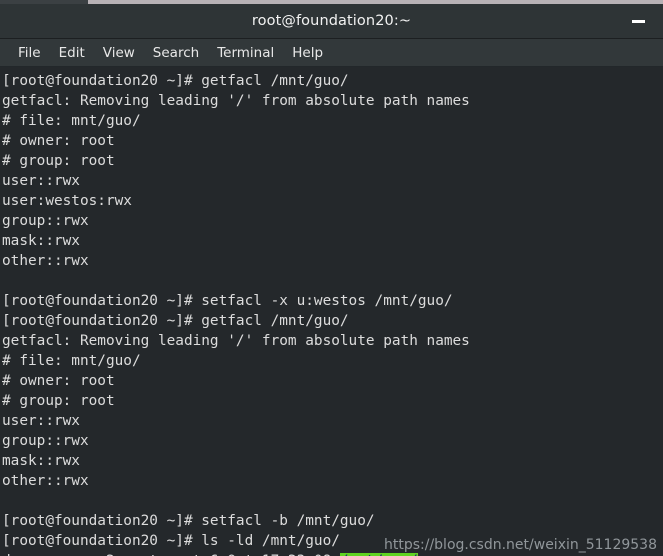 Image resolution: width=663 pixels, height=556 pixels. Describe the element at coordinates (245, 53) in the screenshot. I see `menu-item-terminal: Terminal` at that location.